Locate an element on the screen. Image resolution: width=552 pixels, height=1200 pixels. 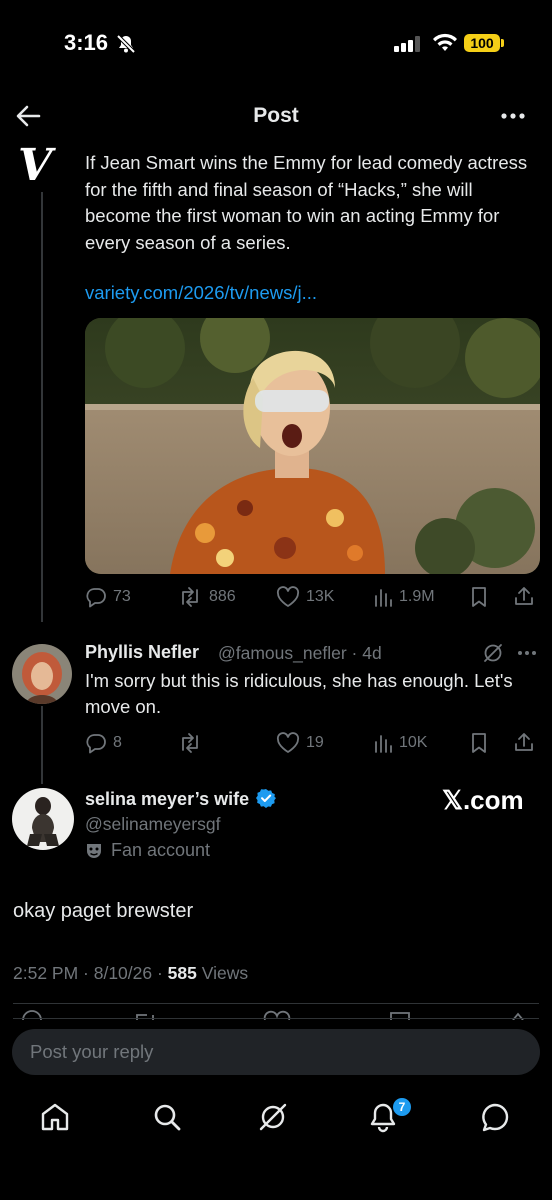
repost-count-label: 886 is located at coordinates (222, 596).